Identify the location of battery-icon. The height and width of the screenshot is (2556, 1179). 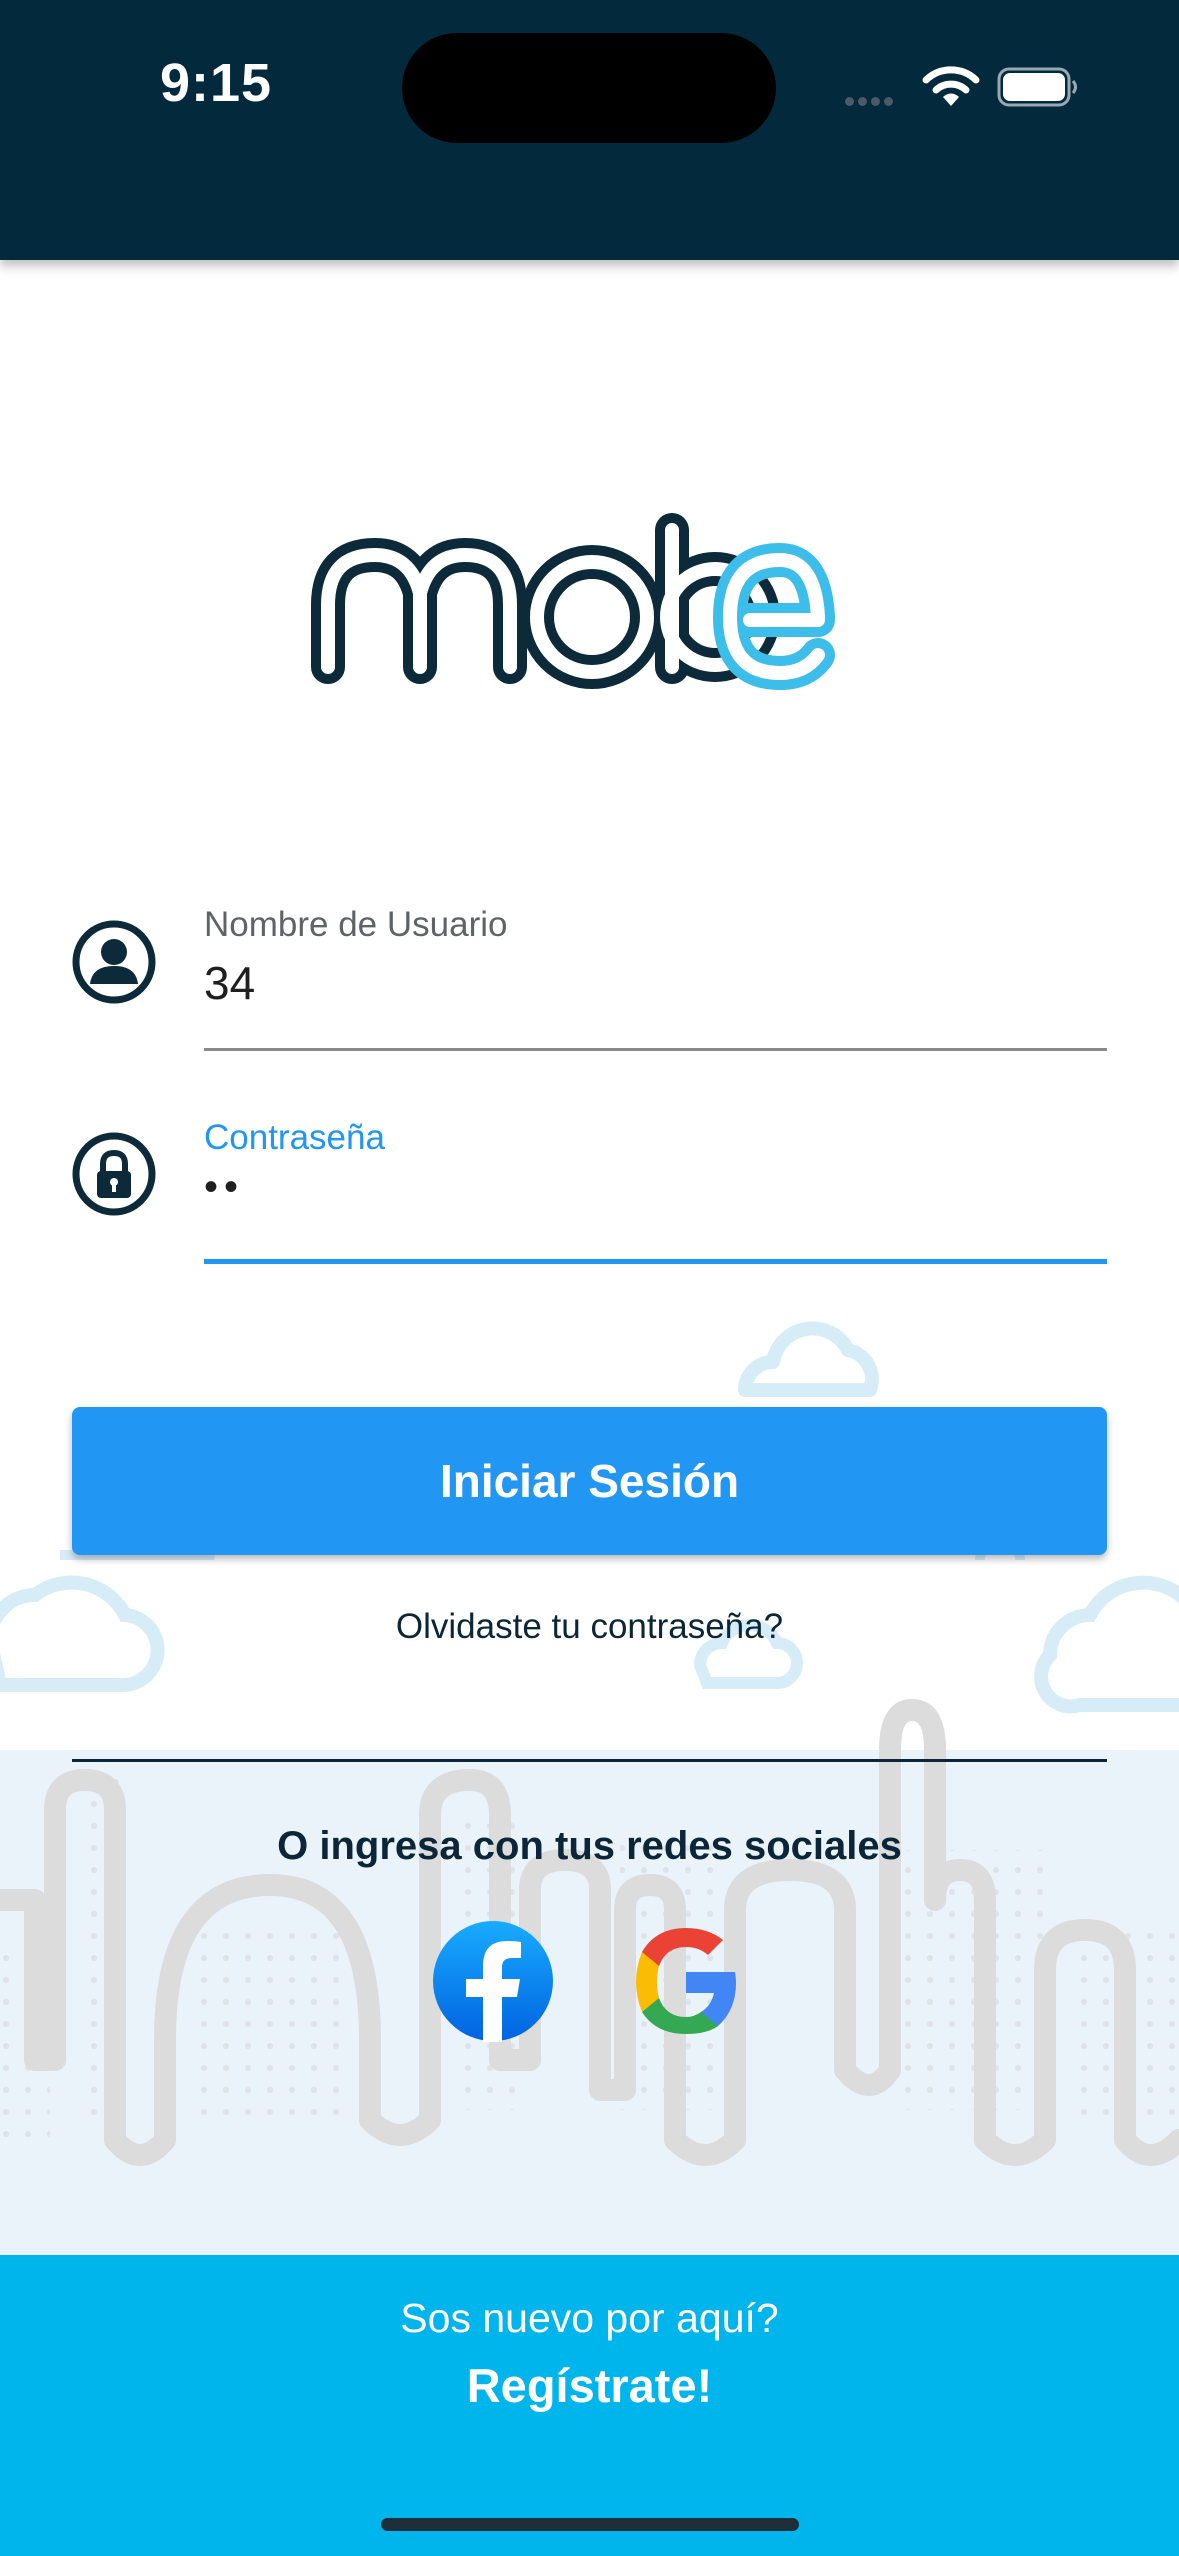
(1037, 87).